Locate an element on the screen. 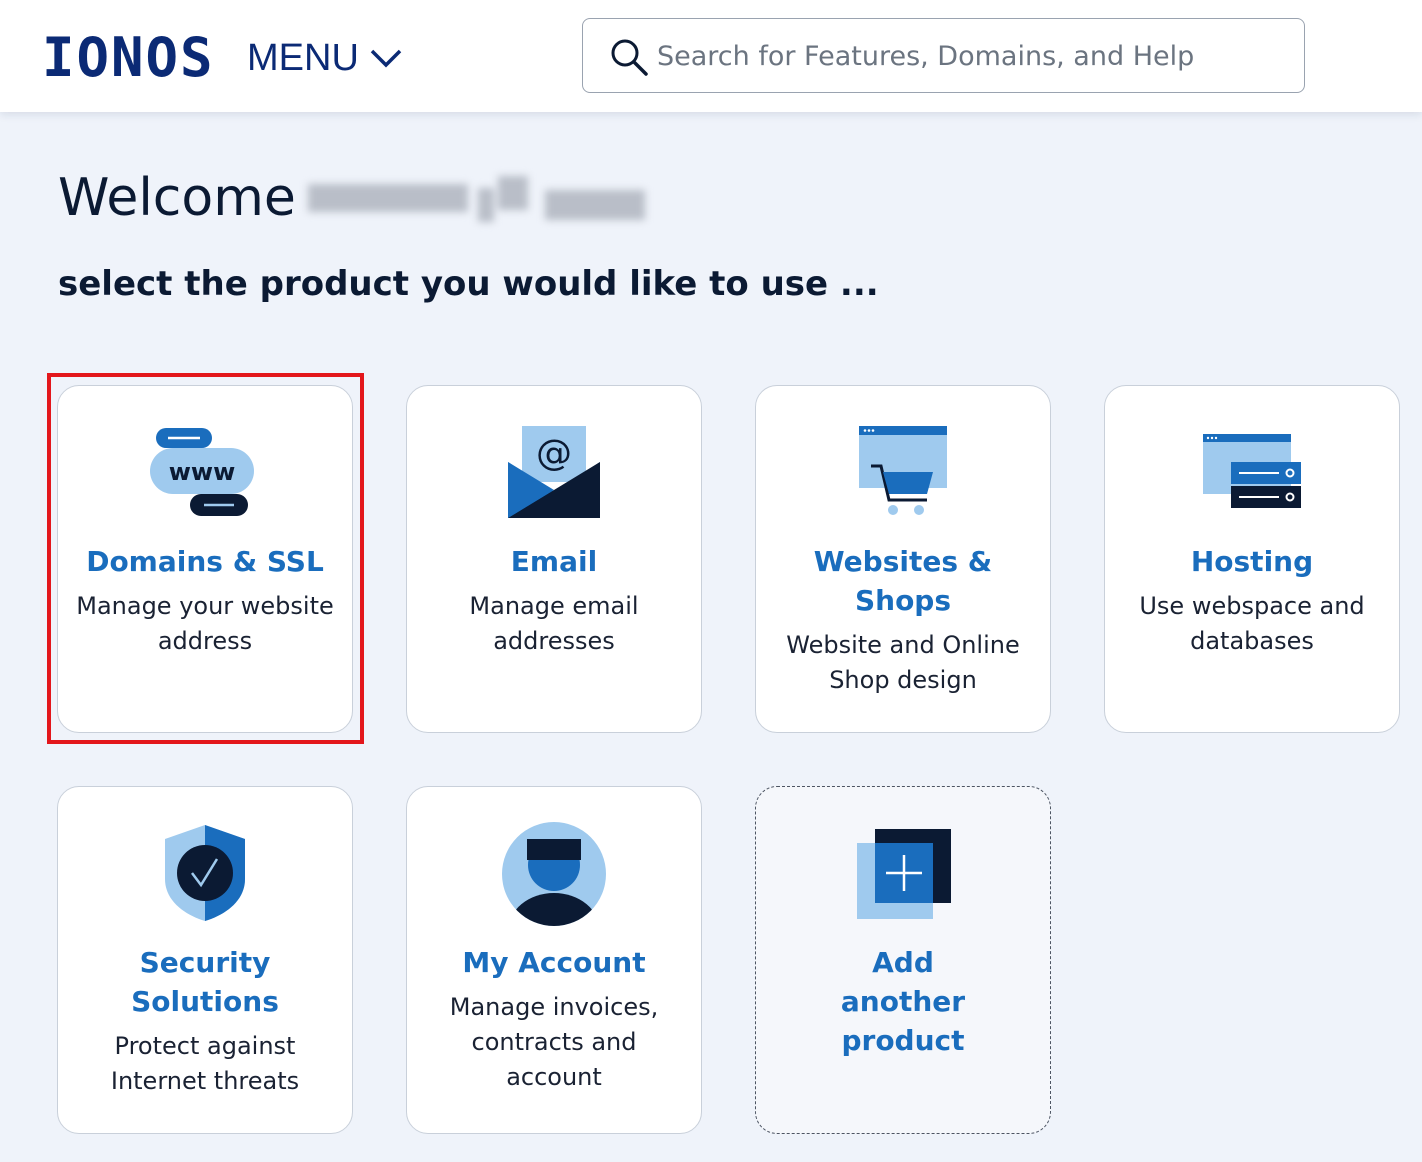 The width and height of the screenshot is (1422, 1162). welcome-heading: Welcome is located at coordinates (177, 198).